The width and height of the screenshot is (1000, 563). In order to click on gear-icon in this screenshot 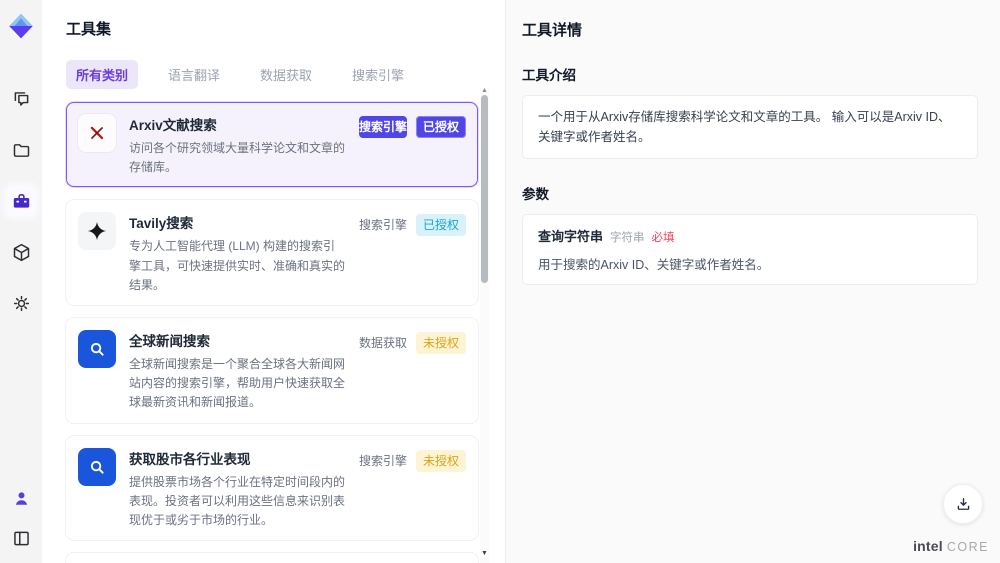, I will do `click(21, 303)`.